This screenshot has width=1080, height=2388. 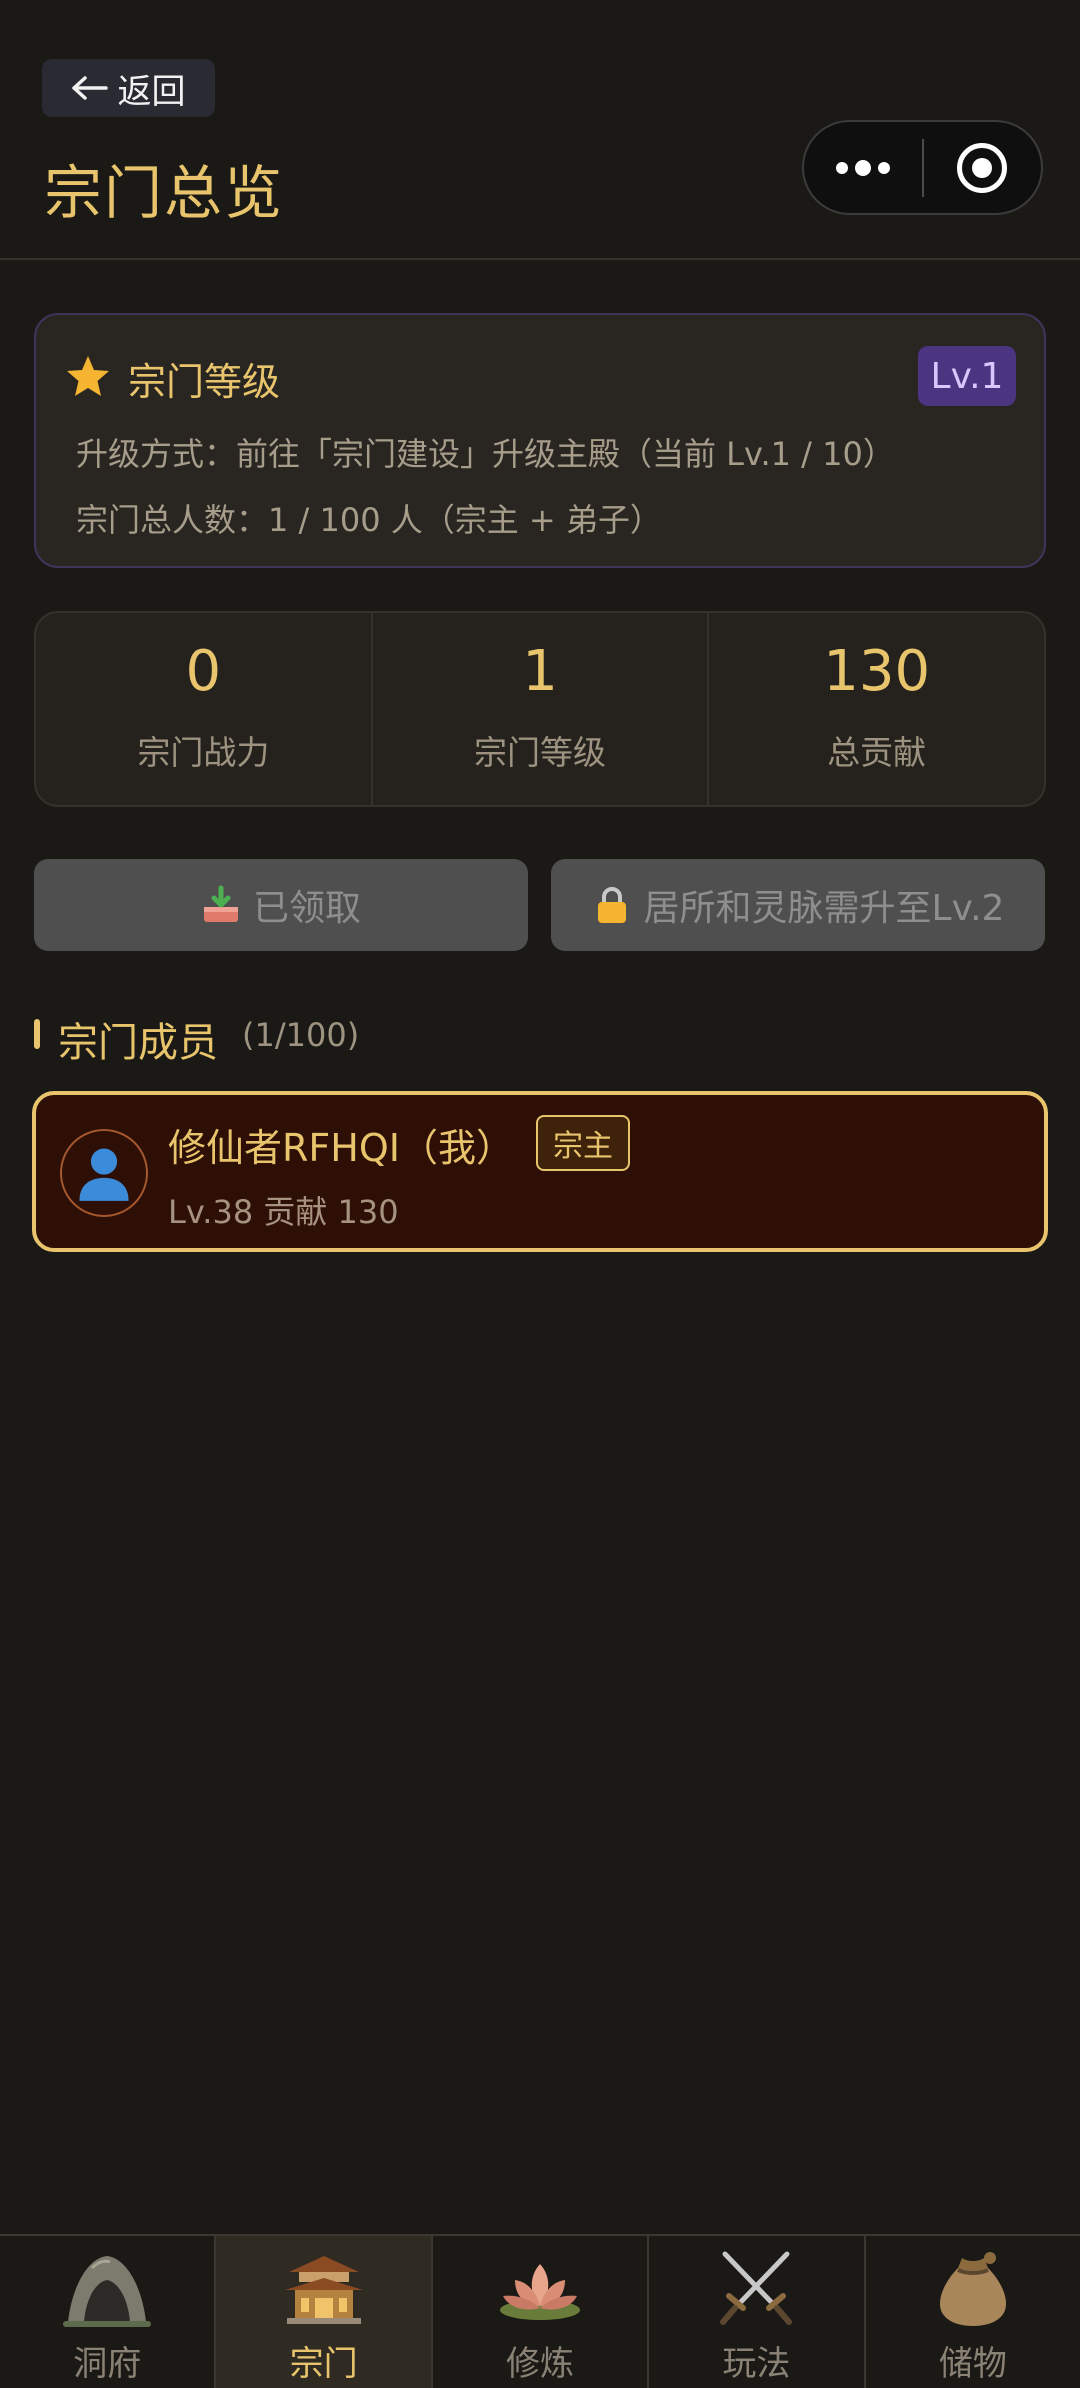 I want to click on back-label: 返回, so click(x=151, y=91).